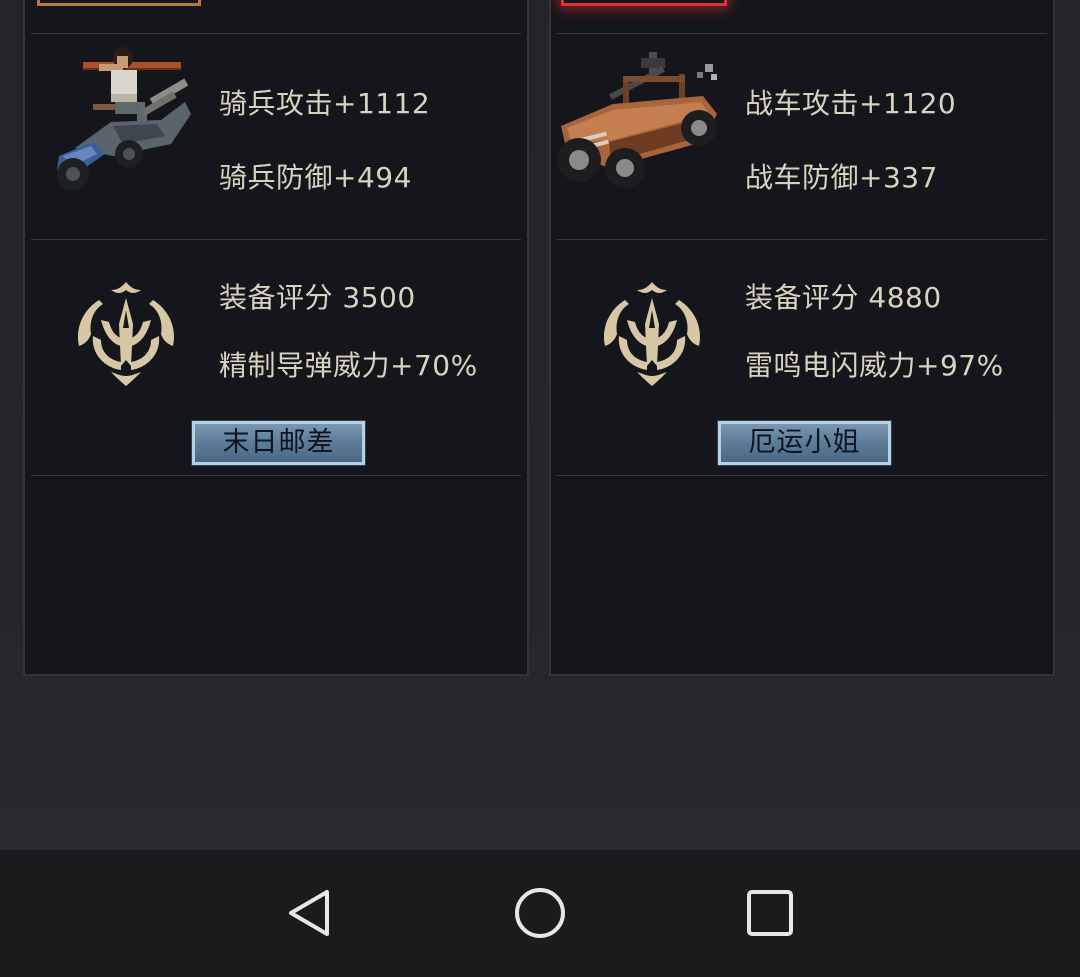  I want to click on home-circle-icon, so click(540, 913).